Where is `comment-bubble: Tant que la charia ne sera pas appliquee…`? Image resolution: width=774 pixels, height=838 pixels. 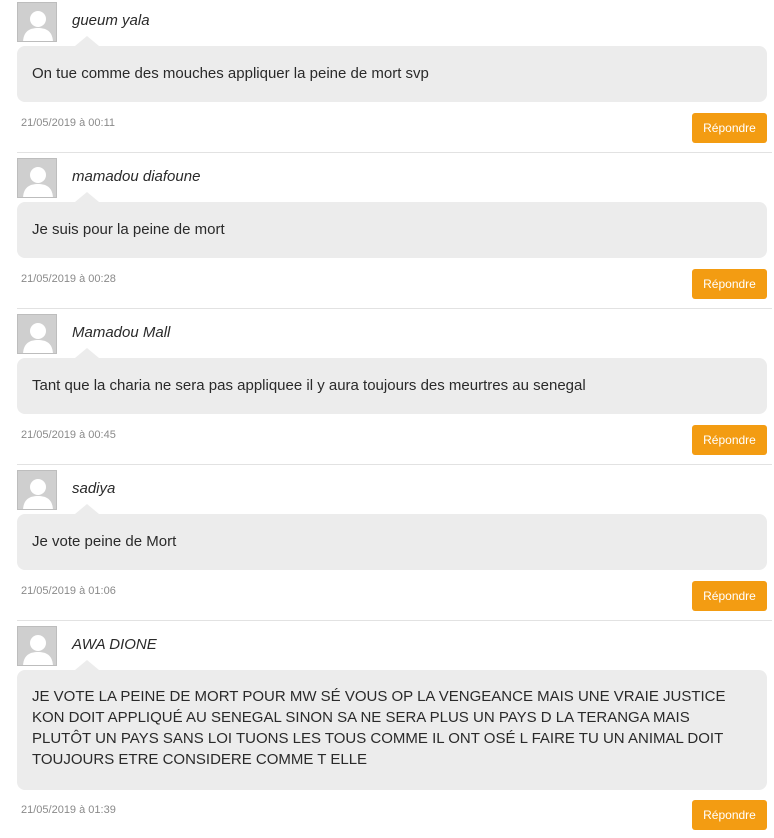
comment-bubble: Tant que la charia ne sera pas appliquee… is located at coordinates (392, 381).